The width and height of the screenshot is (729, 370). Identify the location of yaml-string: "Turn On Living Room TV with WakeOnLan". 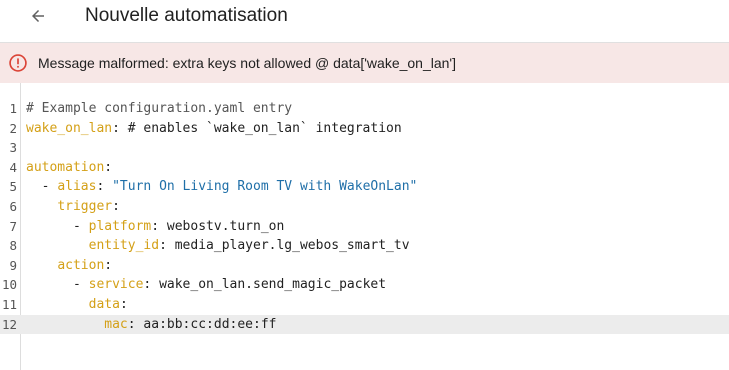
(265, 187).